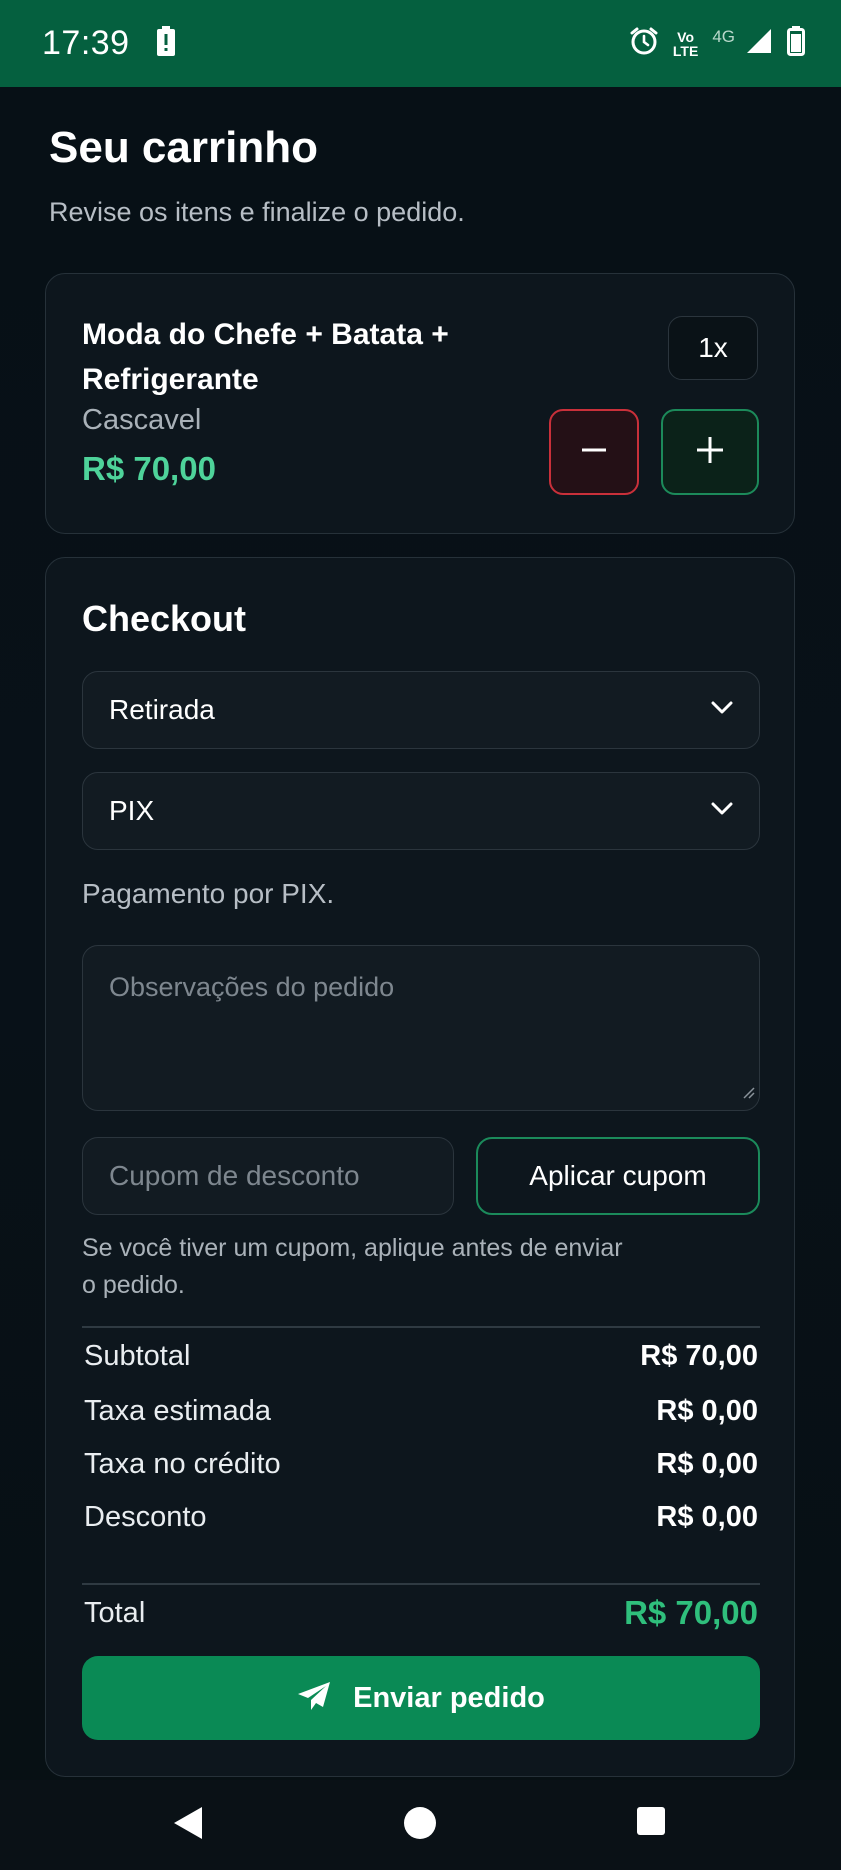 The image size is (841, 1870). Describe the element at coordinates (796, 43) in the screenshot. I see `battery-icon` at that location.